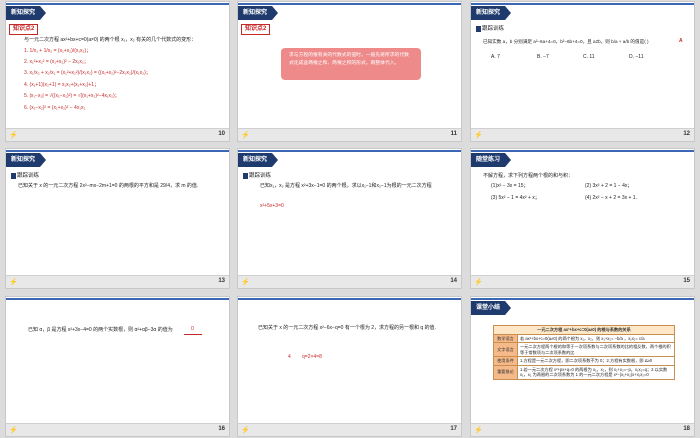 This screenshot has width=700, height=438. Describe the element at coordinates (62, 85) in the screenshot. I see `formula-4: 4. (x₁+1)(x₂+1) = x₁x₂+(x₁+x₂)+1；` at that location.